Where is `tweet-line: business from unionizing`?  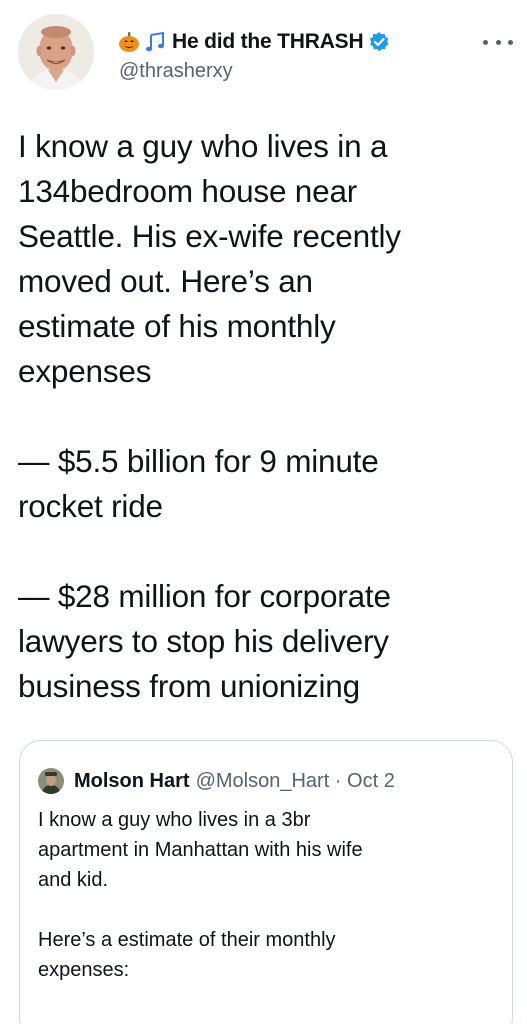 tweet-line: business from unionizing is located at coordinates (189, 686).